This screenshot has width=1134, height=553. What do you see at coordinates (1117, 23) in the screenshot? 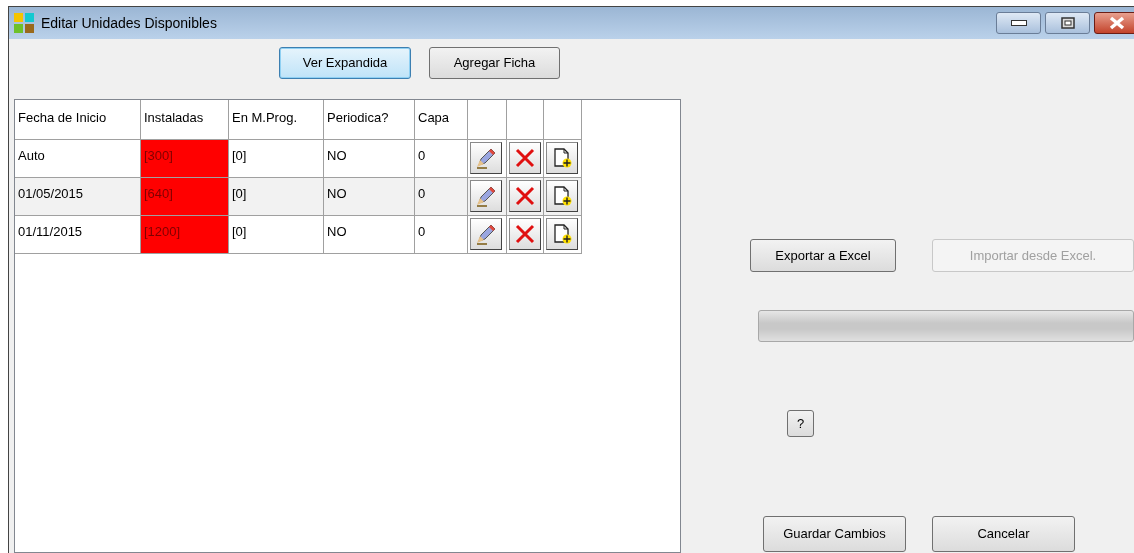
I see `close-icon` at bounding box center [1117, 23].